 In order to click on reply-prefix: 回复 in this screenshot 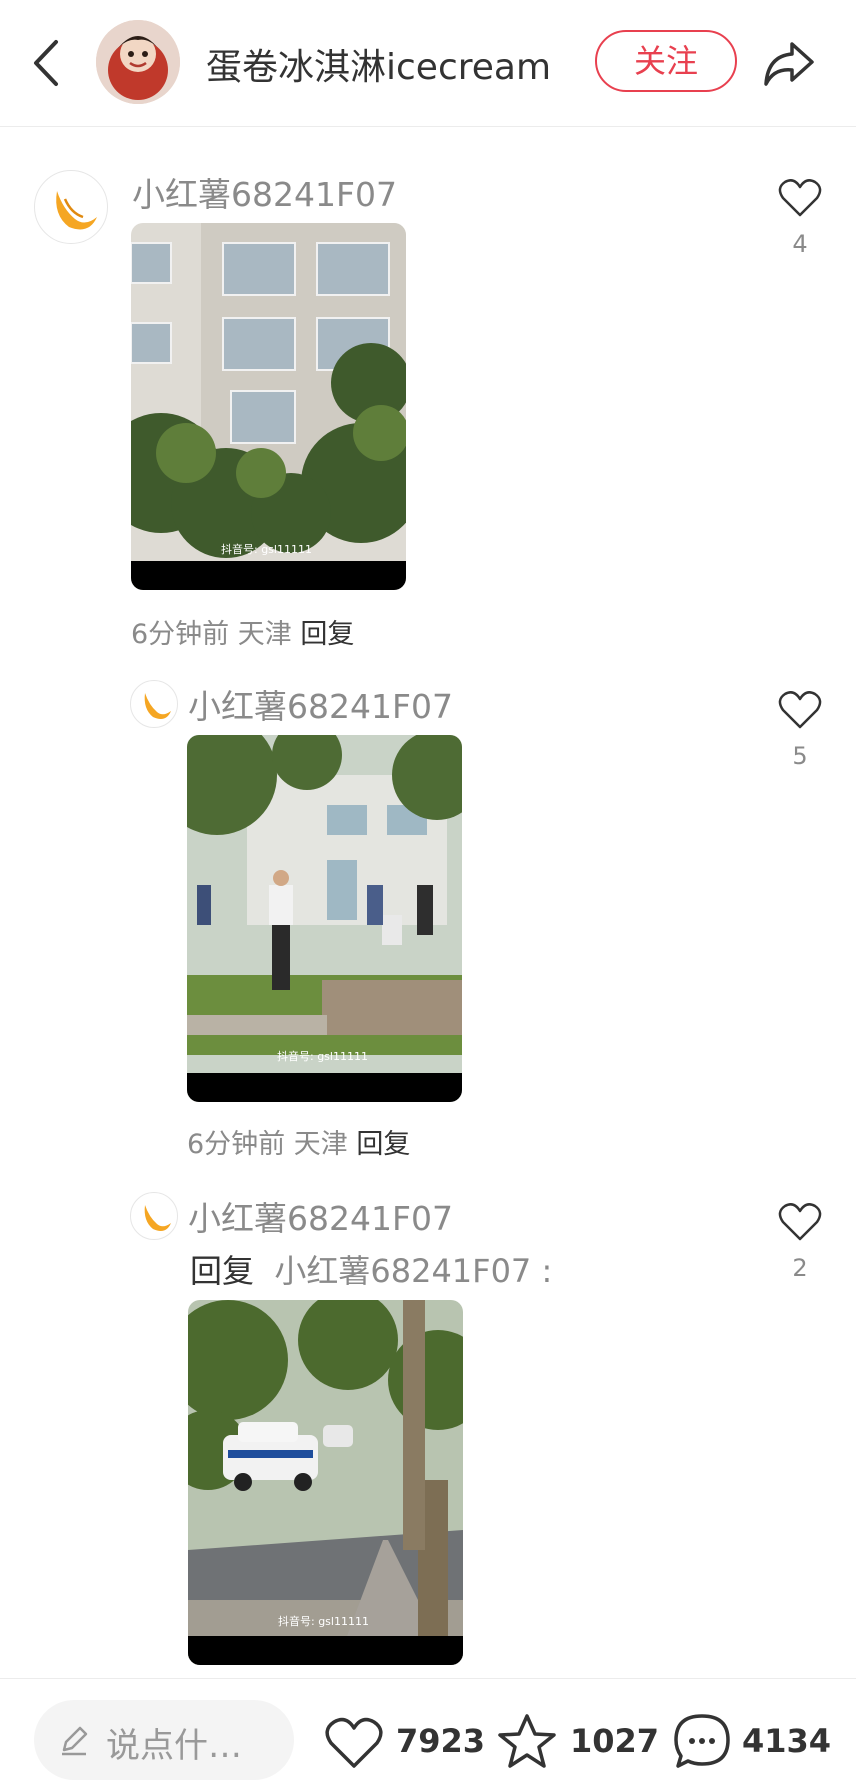, I will do `click(222, 1271)`.